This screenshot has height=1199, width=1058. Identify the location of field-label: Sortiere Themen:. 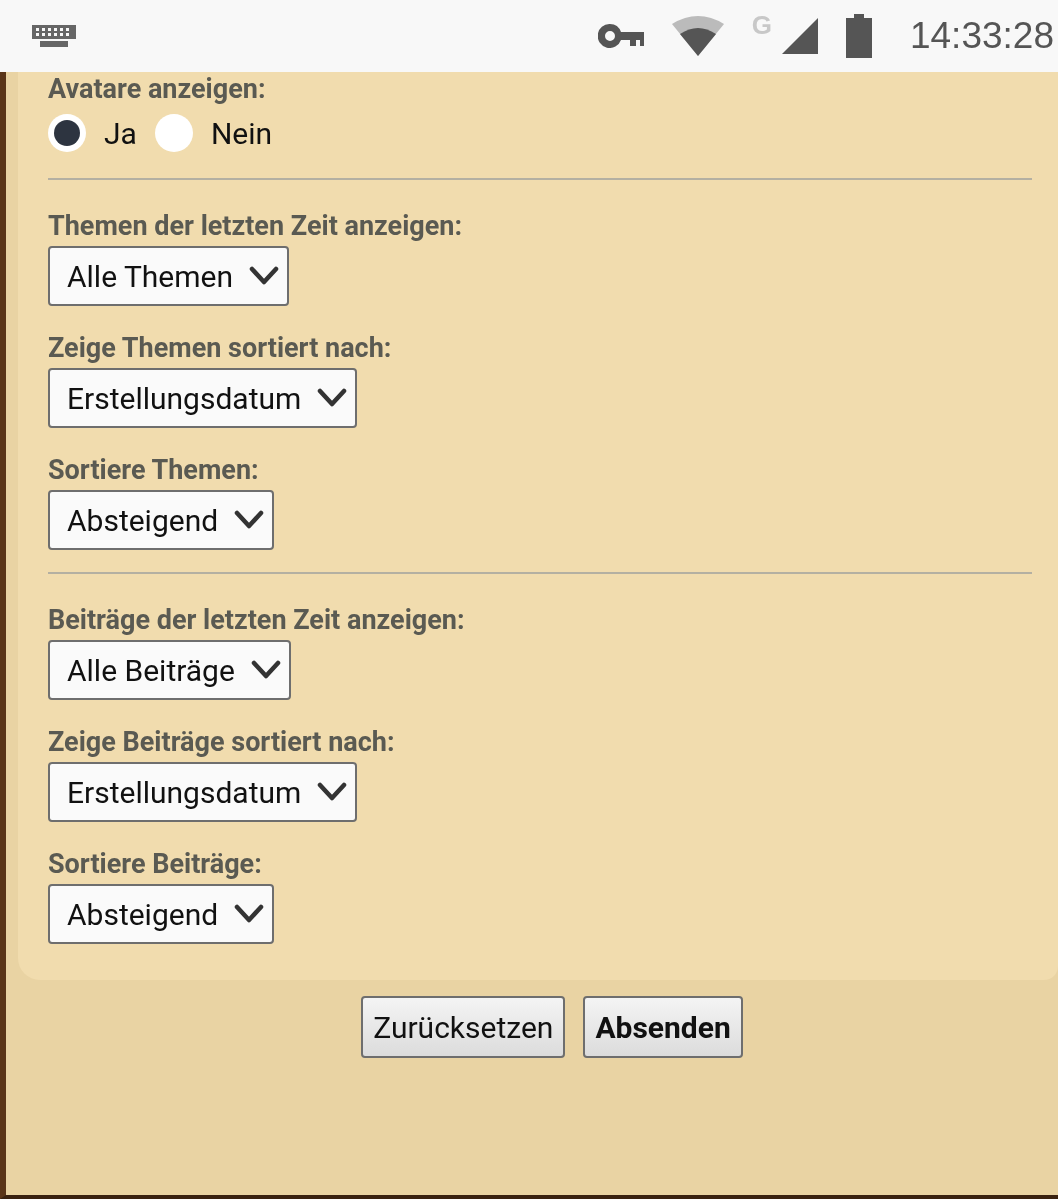
(153, 470).